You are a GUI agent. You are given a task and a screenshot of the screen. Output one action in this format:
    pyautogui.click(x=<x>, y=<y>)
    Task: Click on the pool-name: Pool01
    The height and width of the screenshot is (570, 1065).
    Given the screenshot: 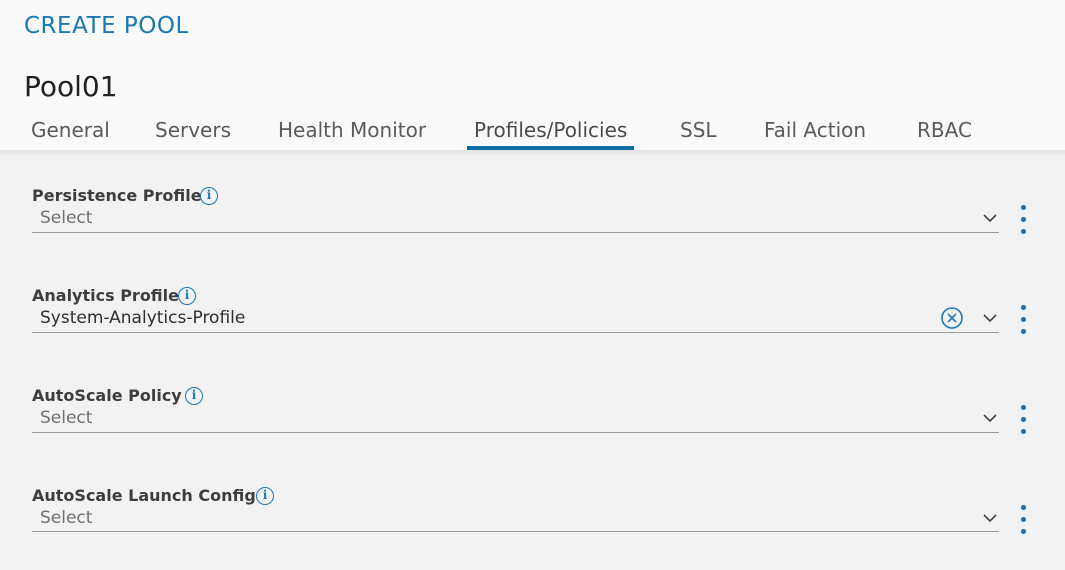 What is the action you would take?
    pyautogui.click(x=71, y=86)
    